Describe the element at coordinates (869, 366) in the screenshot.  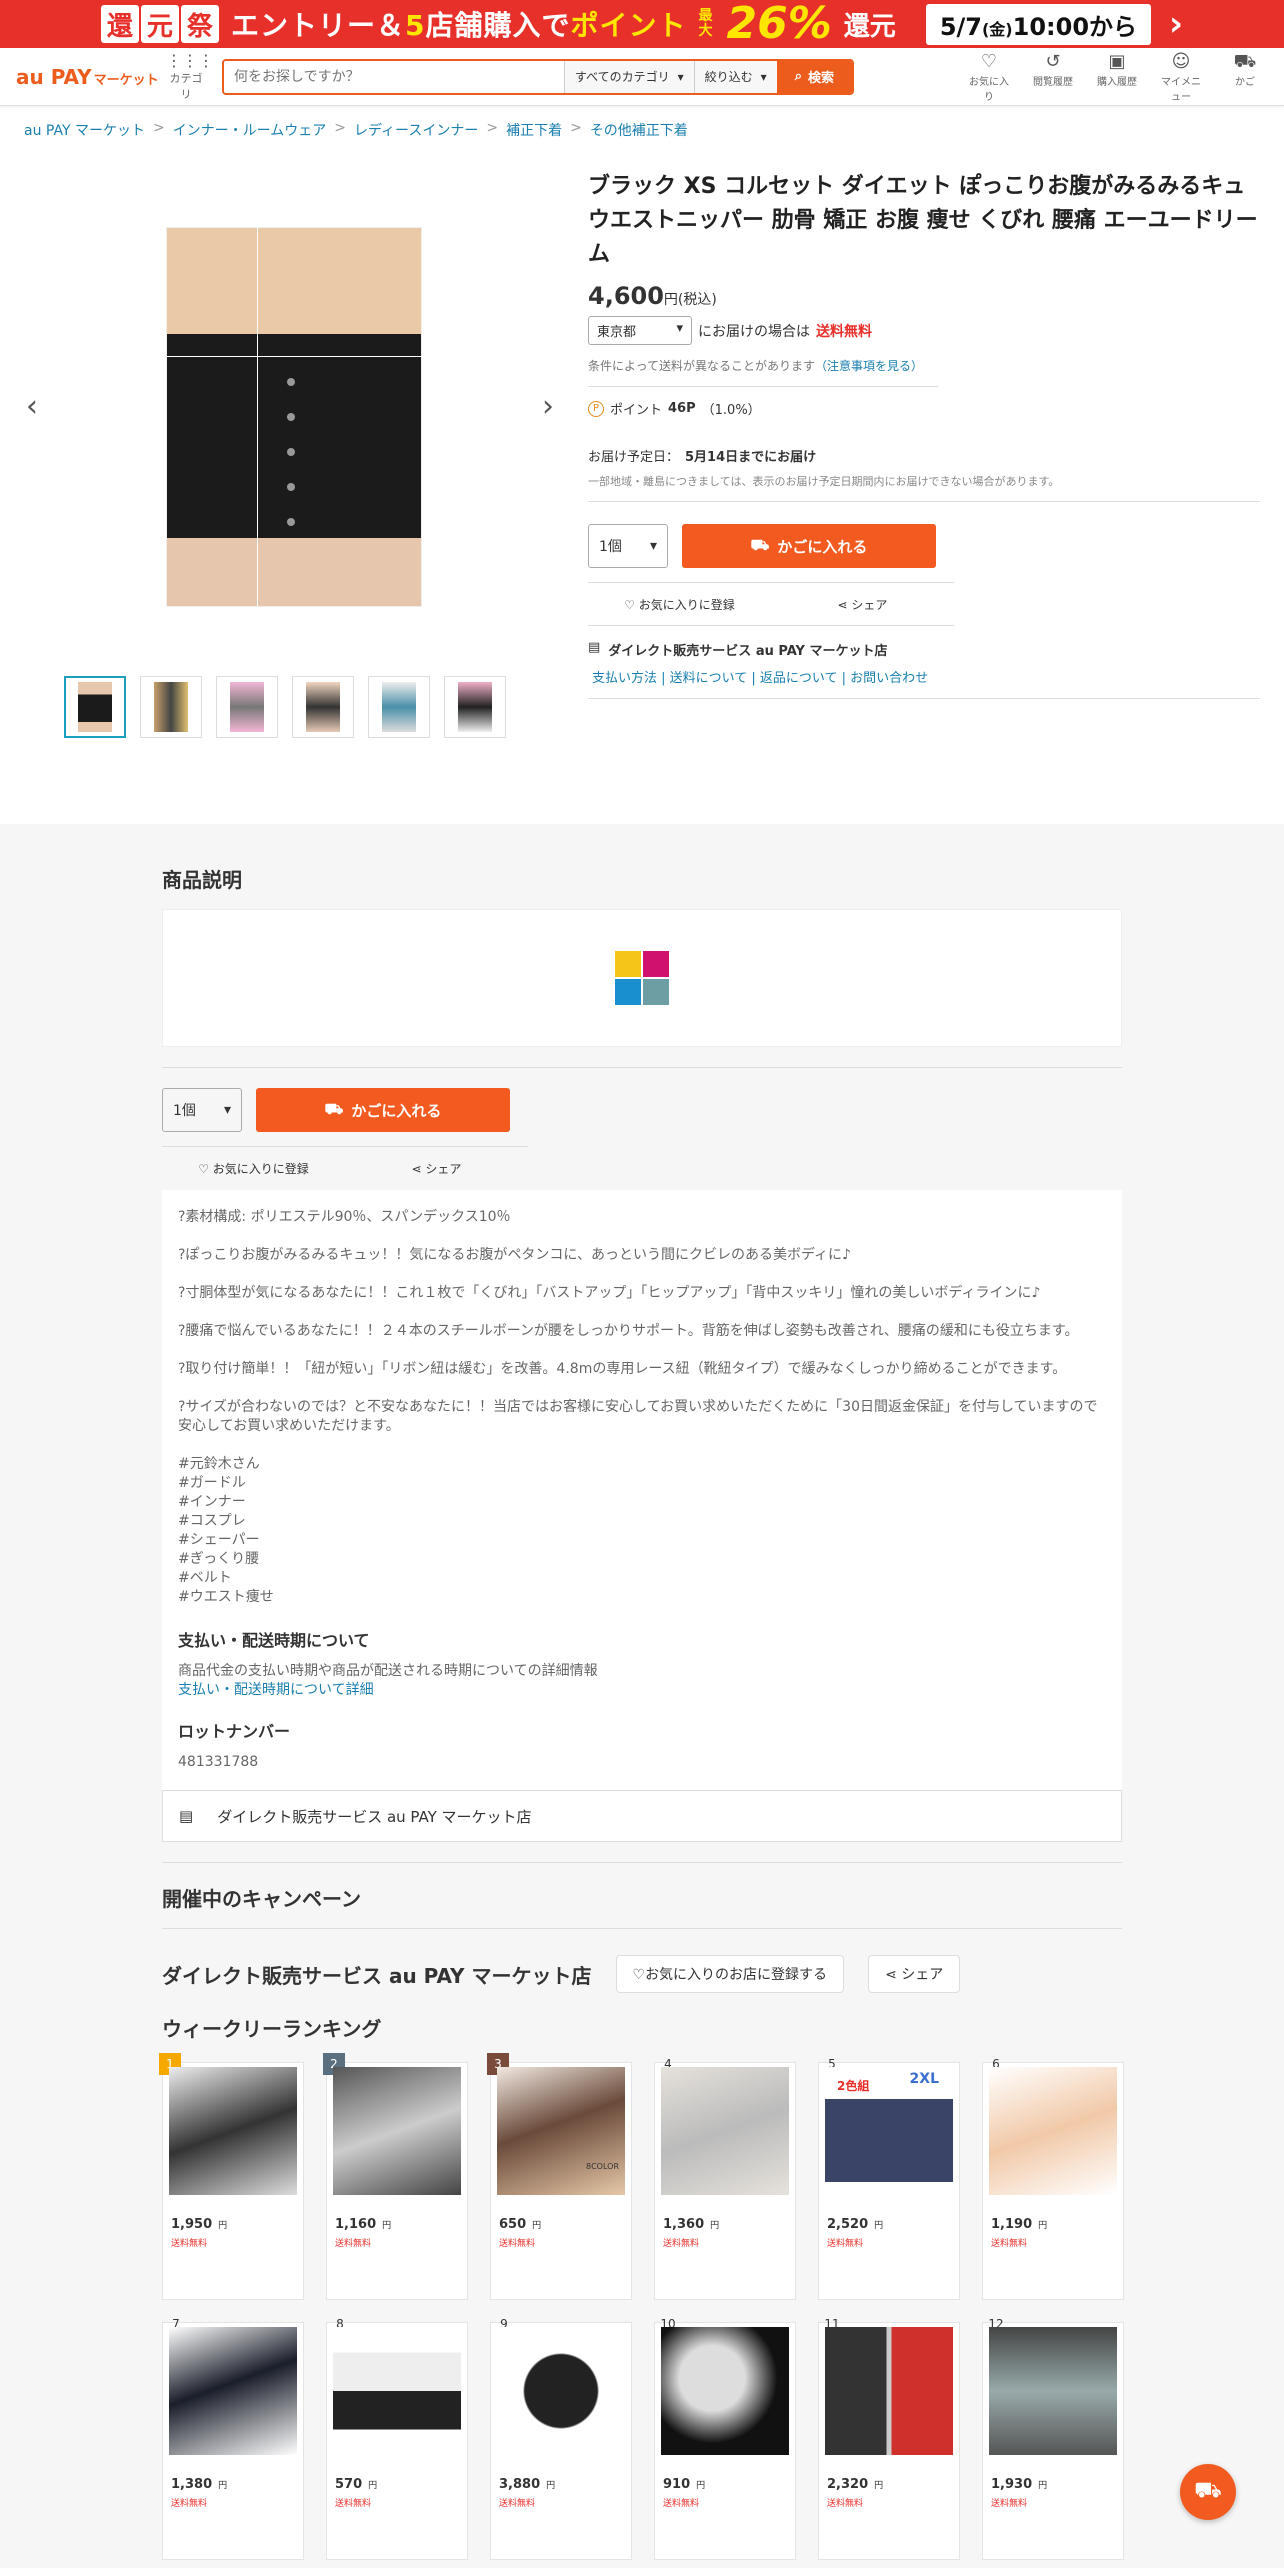
I see `shipping-notes-link: （注意事項を見る）` at that location.